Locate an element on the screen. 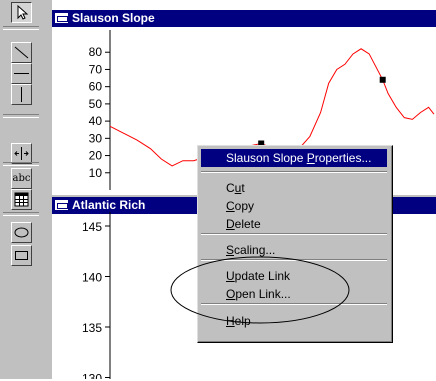  text-tool-button: abc is located at coordinates (21, 178).